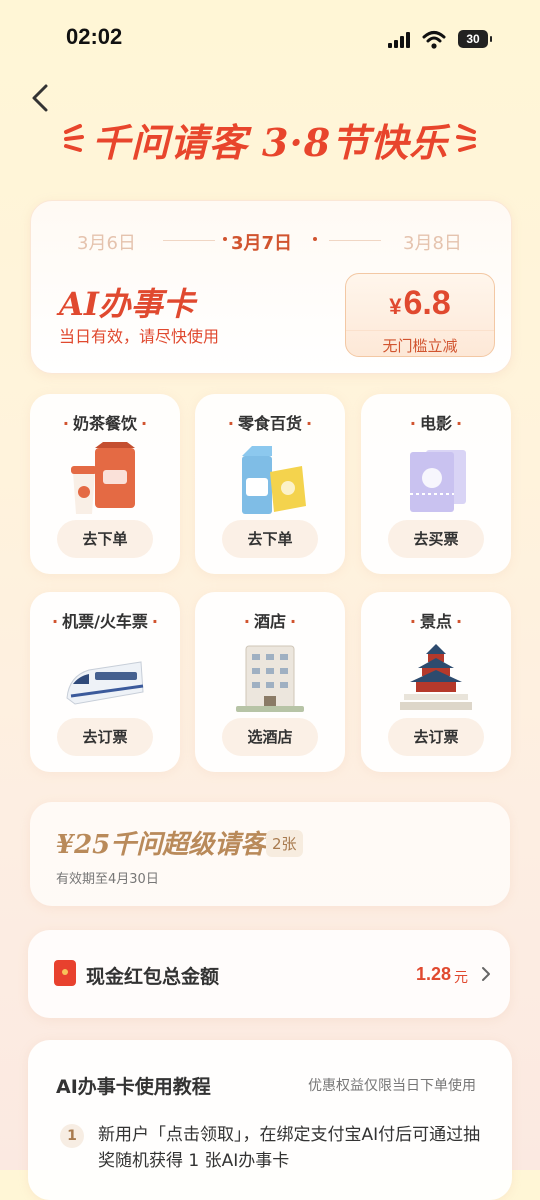 Image resolution: width=540 pixels, height=1200 pixels. Describe the element at coordinates (174, 845) in the screenshot. I see `super-card-title: ¥25千问超级请客卡` at that location.